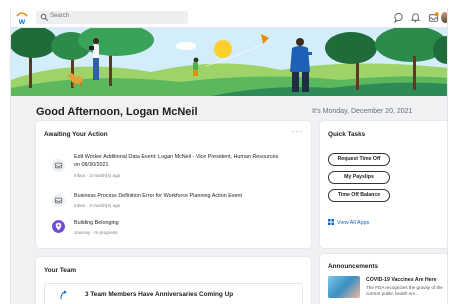  What do you see at coordinates (171, 230) in the screenshot?
I see `task-item: Building Belonging Journey · In progress` at bounding box center [171, 230].